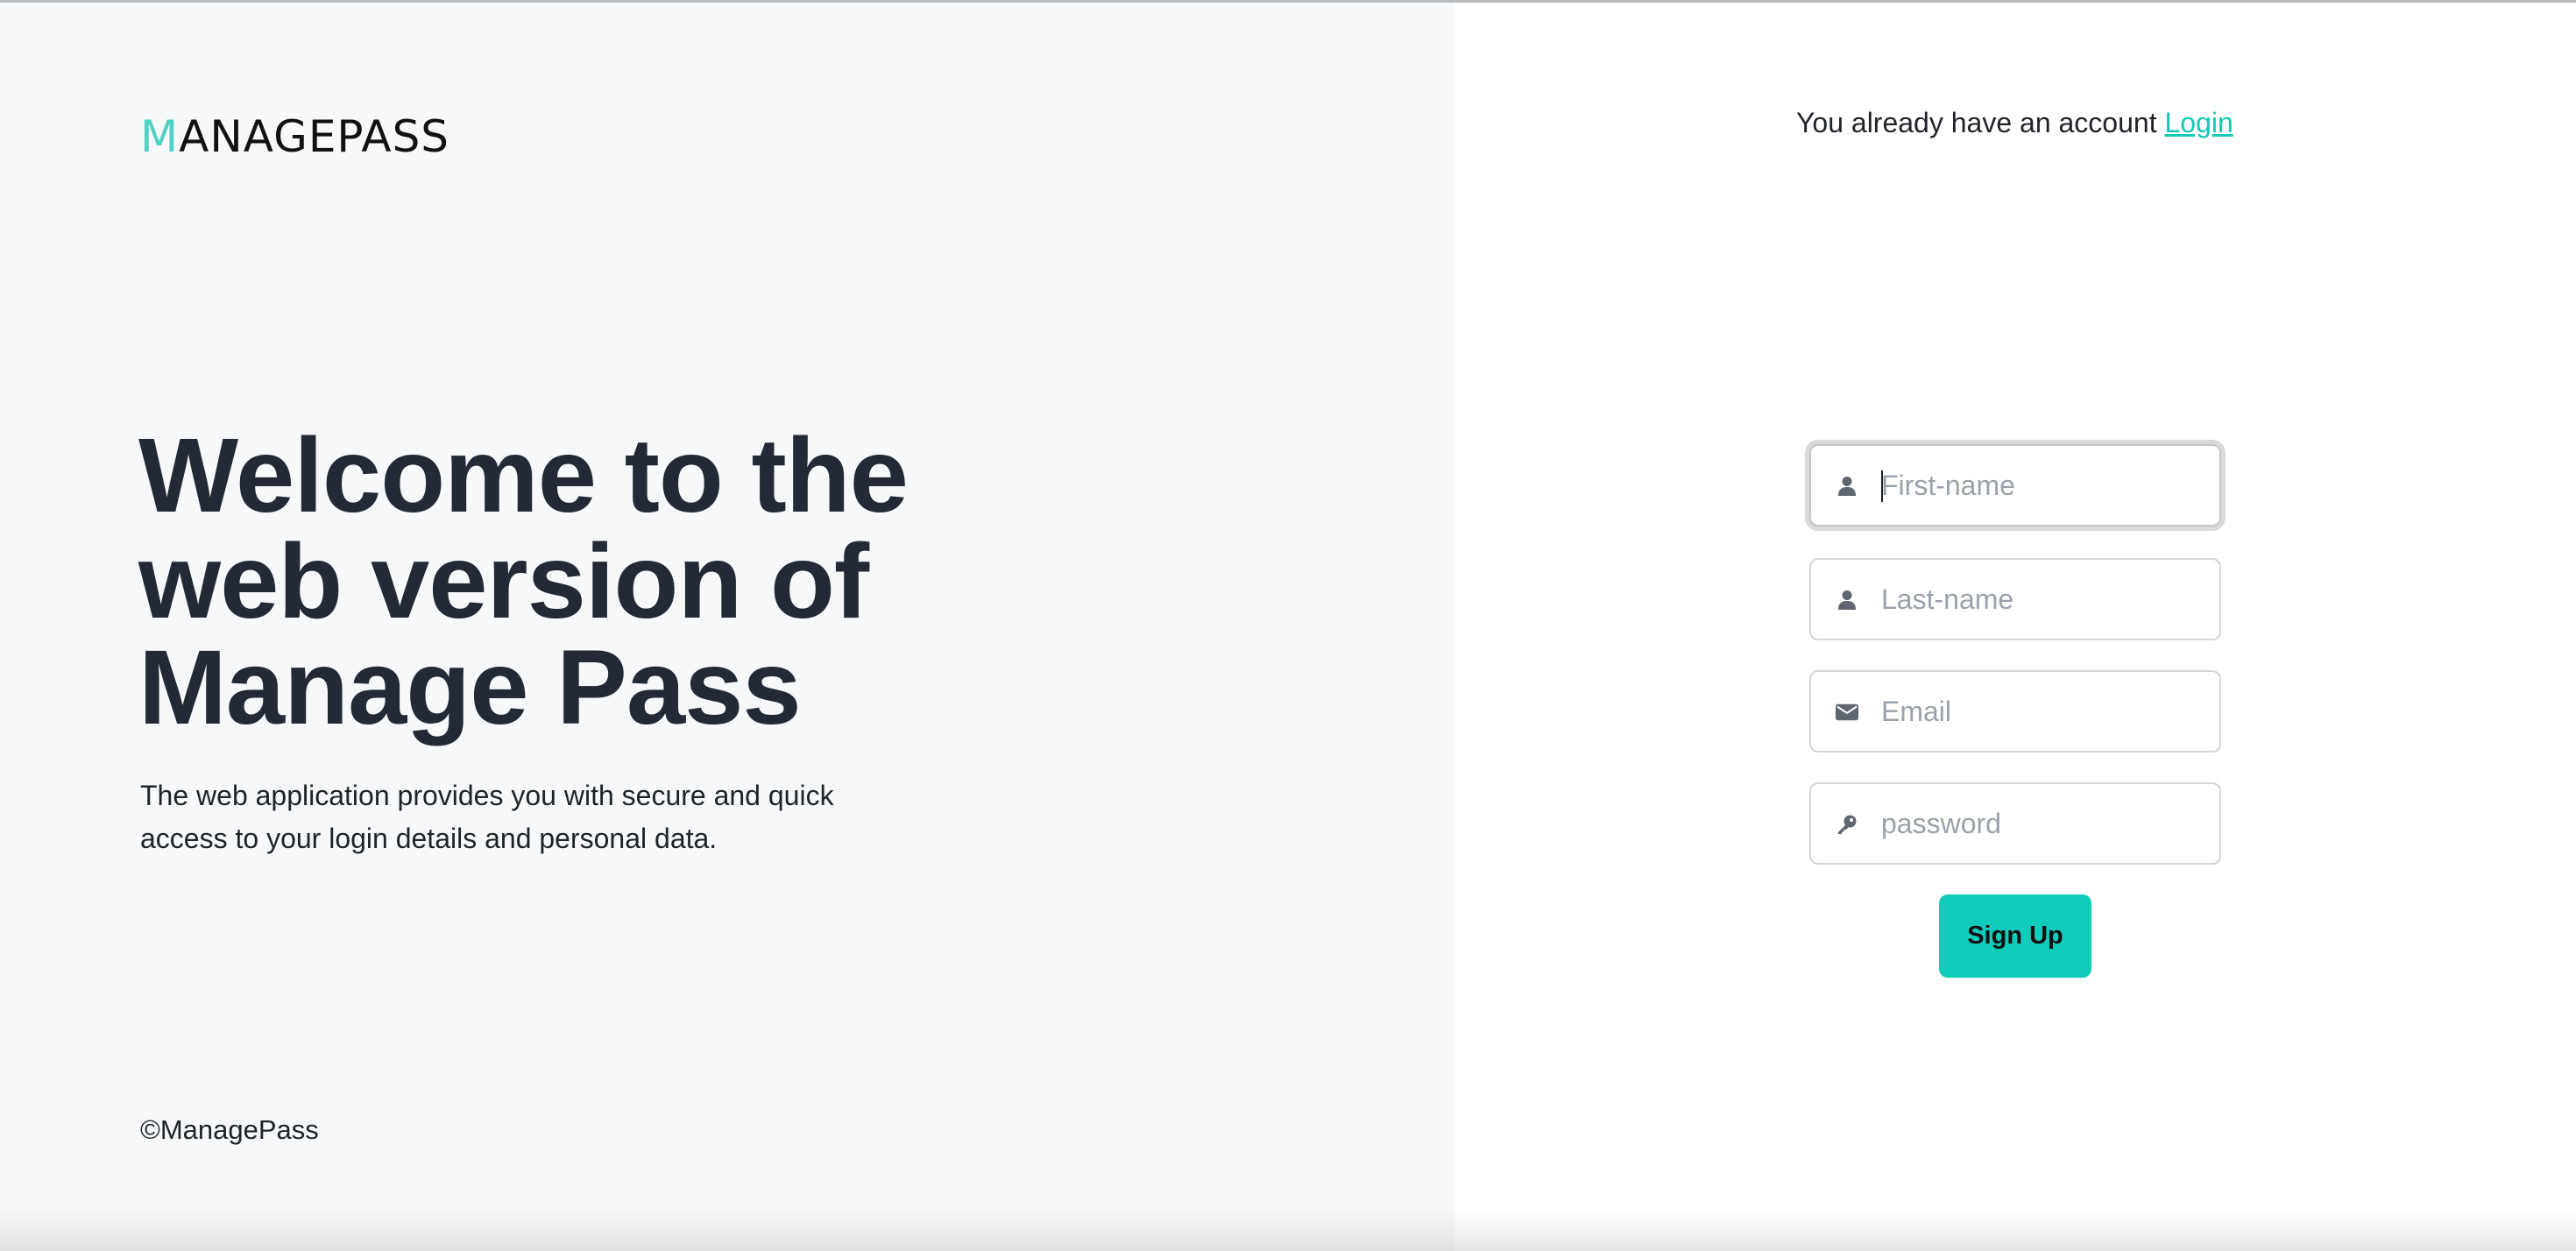  Describe the element at coordinates (2043, 711) in the screenshot. I see `email-input` at that location.